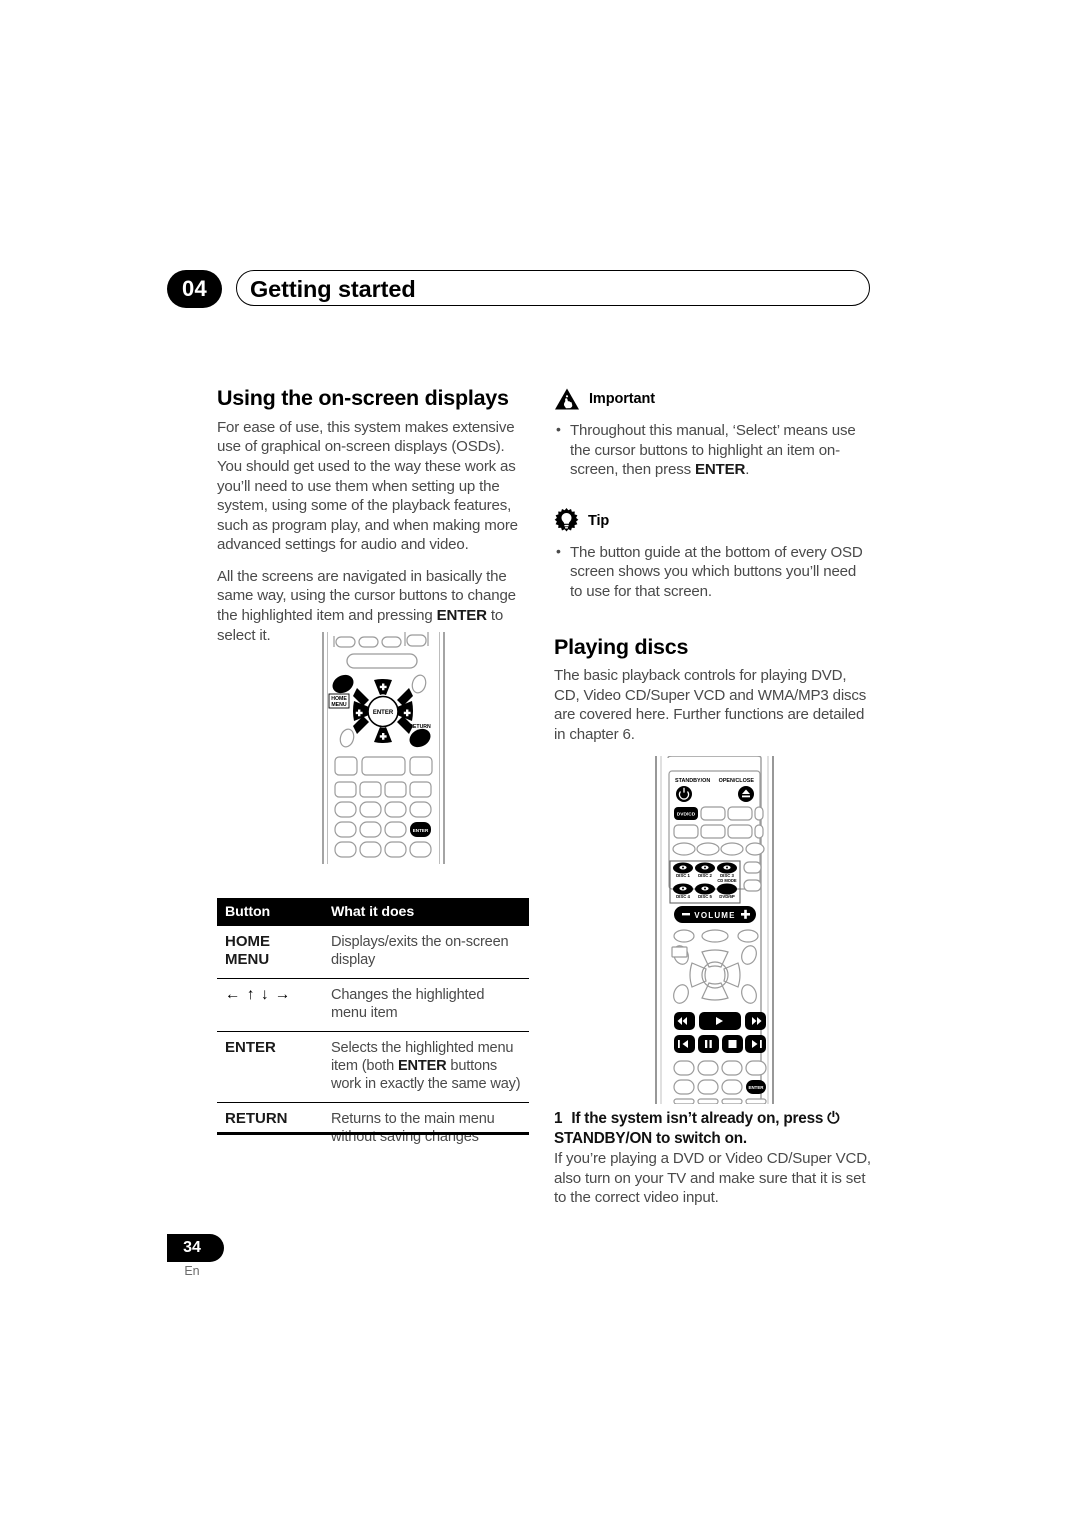  Describe the element at coordinates (426, 1004) in the screenshot. I see `table-cell-desc-cursor-arrows: Changes the highlighted menu item` at that location.